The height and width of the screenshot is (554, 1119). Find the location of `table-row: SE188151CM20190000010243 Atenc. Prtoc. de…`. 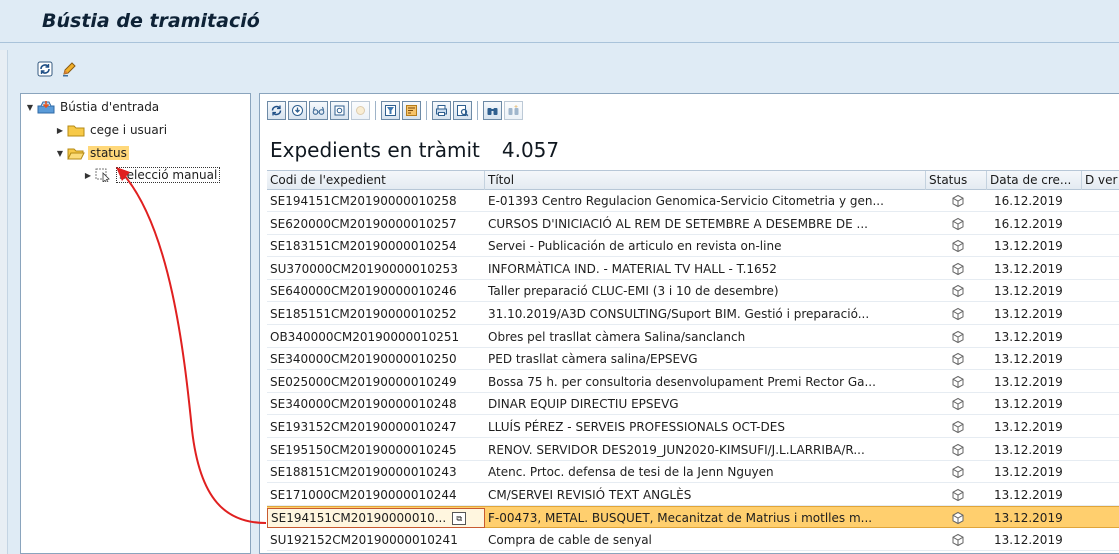

table-row: SE188151CM20190000010243 Atenc. Prtoc. de… is located at coordinates (693, 472).